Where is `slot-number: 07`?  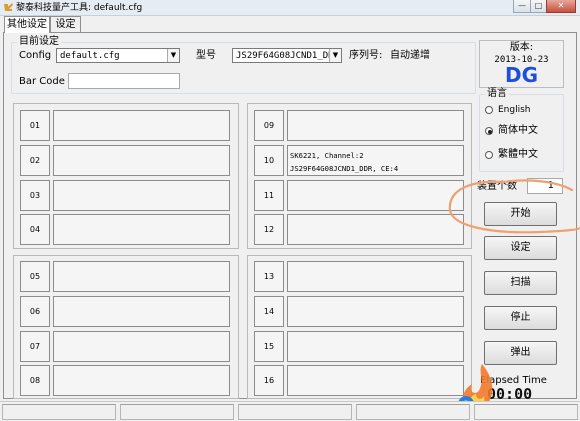
slot-number: 07 is located at coordinates (35, 346).